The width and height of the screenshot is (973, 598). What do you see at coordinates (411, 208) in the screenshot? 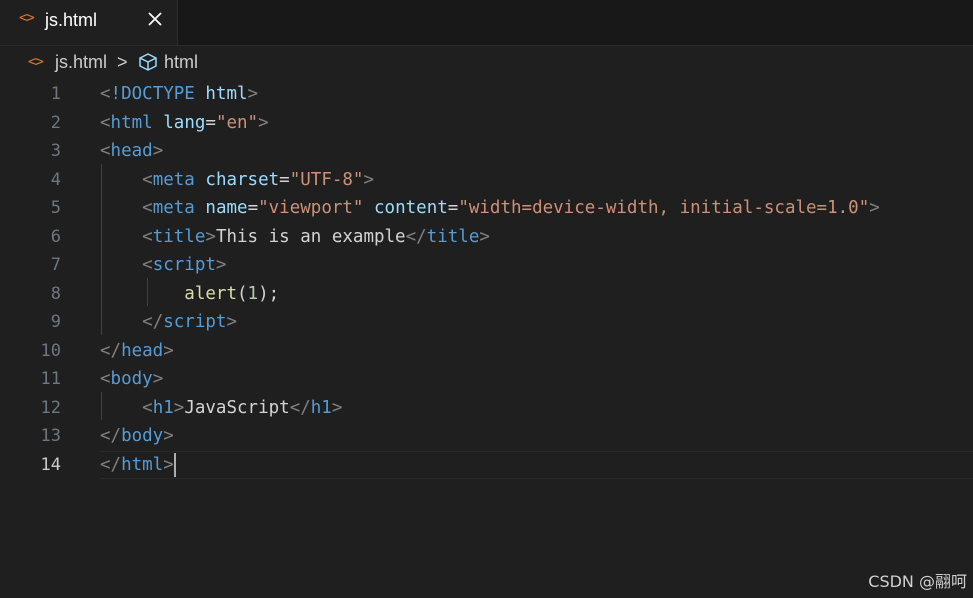
I see `code-token: content` at bounding box center [411, 208].